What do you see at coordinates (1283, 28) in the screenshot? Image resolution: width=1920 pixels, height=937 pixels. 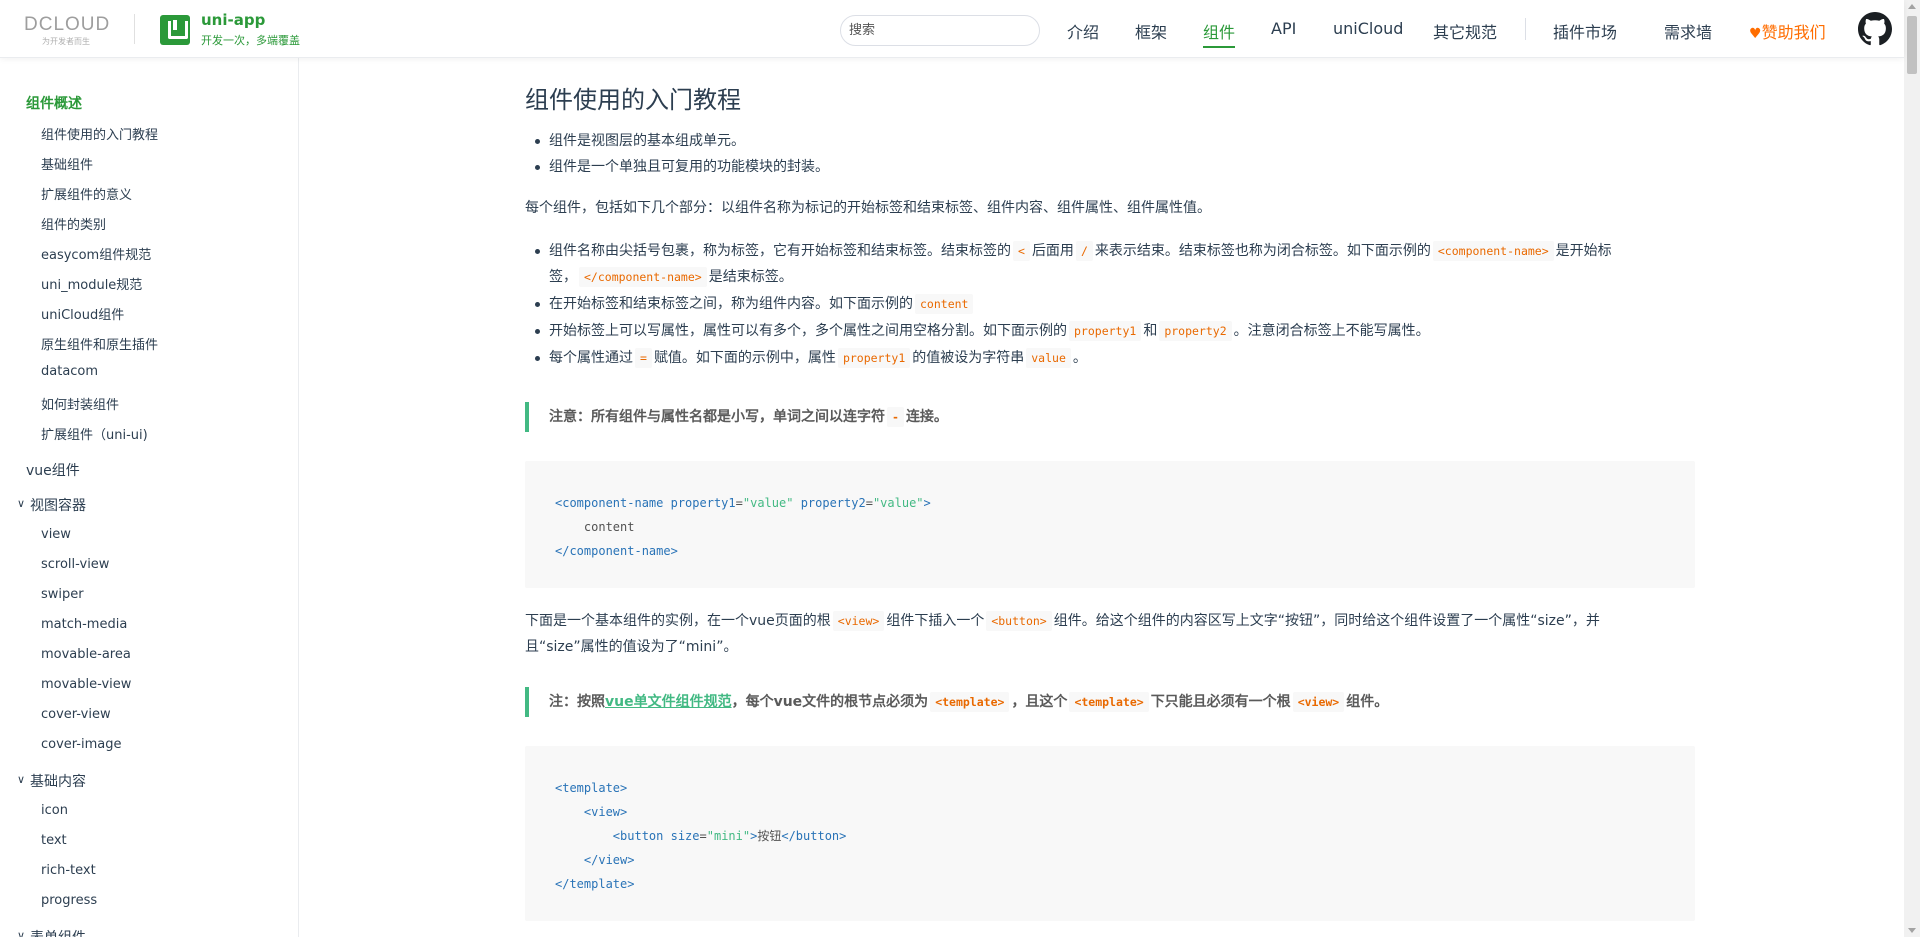 I see `nav-api: API` at bounding box center [1283, 28].